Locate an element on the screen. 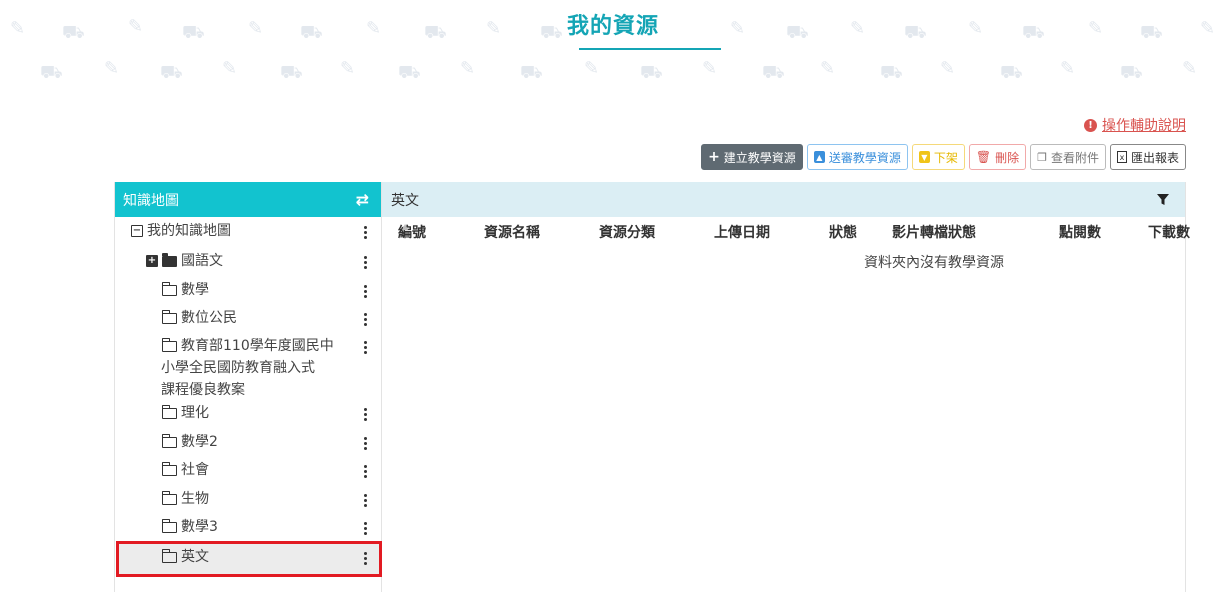  col-upload-date: 上傳日期 is located at coordinates (742, 232).